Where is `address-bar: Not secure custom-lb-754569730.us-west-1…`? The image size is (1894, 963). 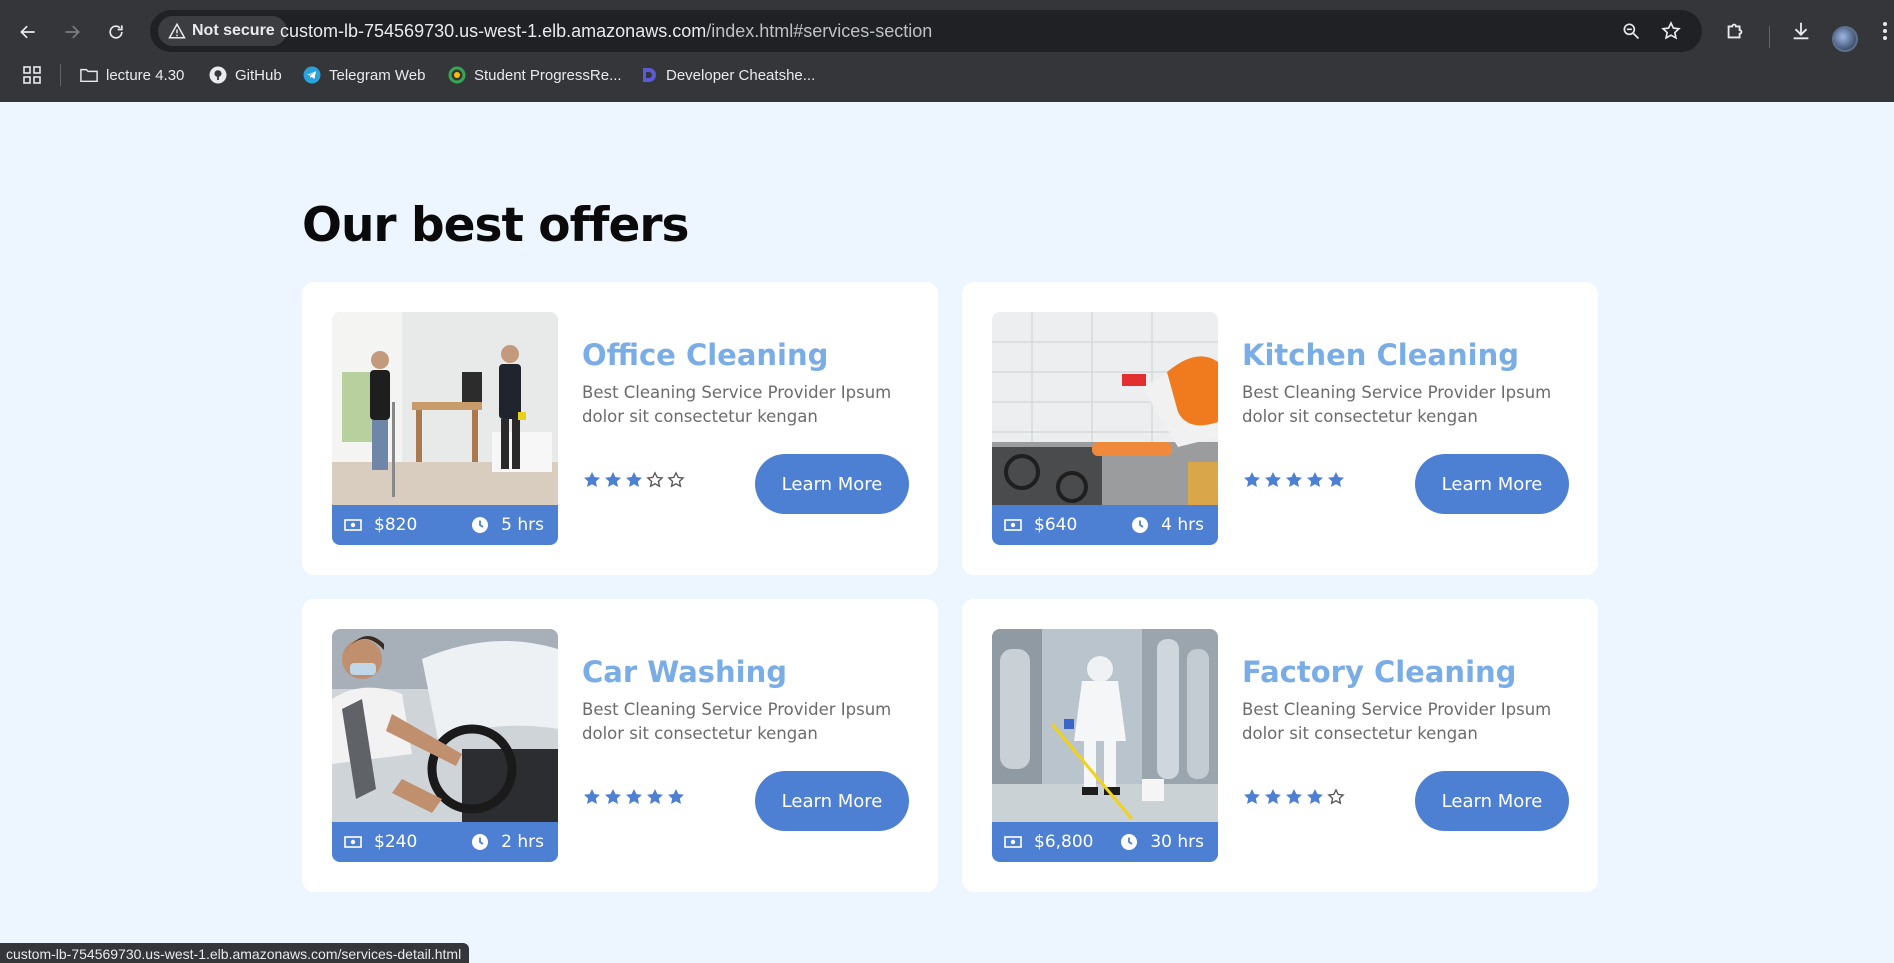 address-bar: Not secure custom-lb-754569730.us-west-1… is located at coordinates (926, 31).